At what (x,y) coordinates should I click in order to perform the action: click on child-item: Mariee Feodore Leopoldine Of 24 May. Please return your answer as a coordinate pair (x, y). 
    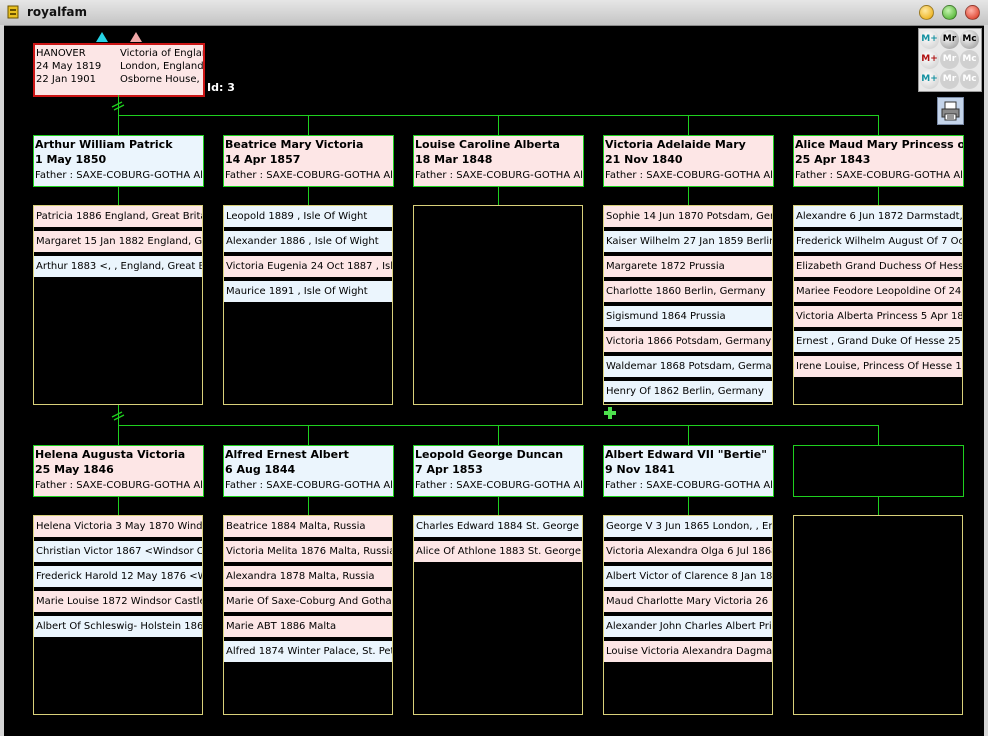
    Looking at the image, I should click on (878, 291).